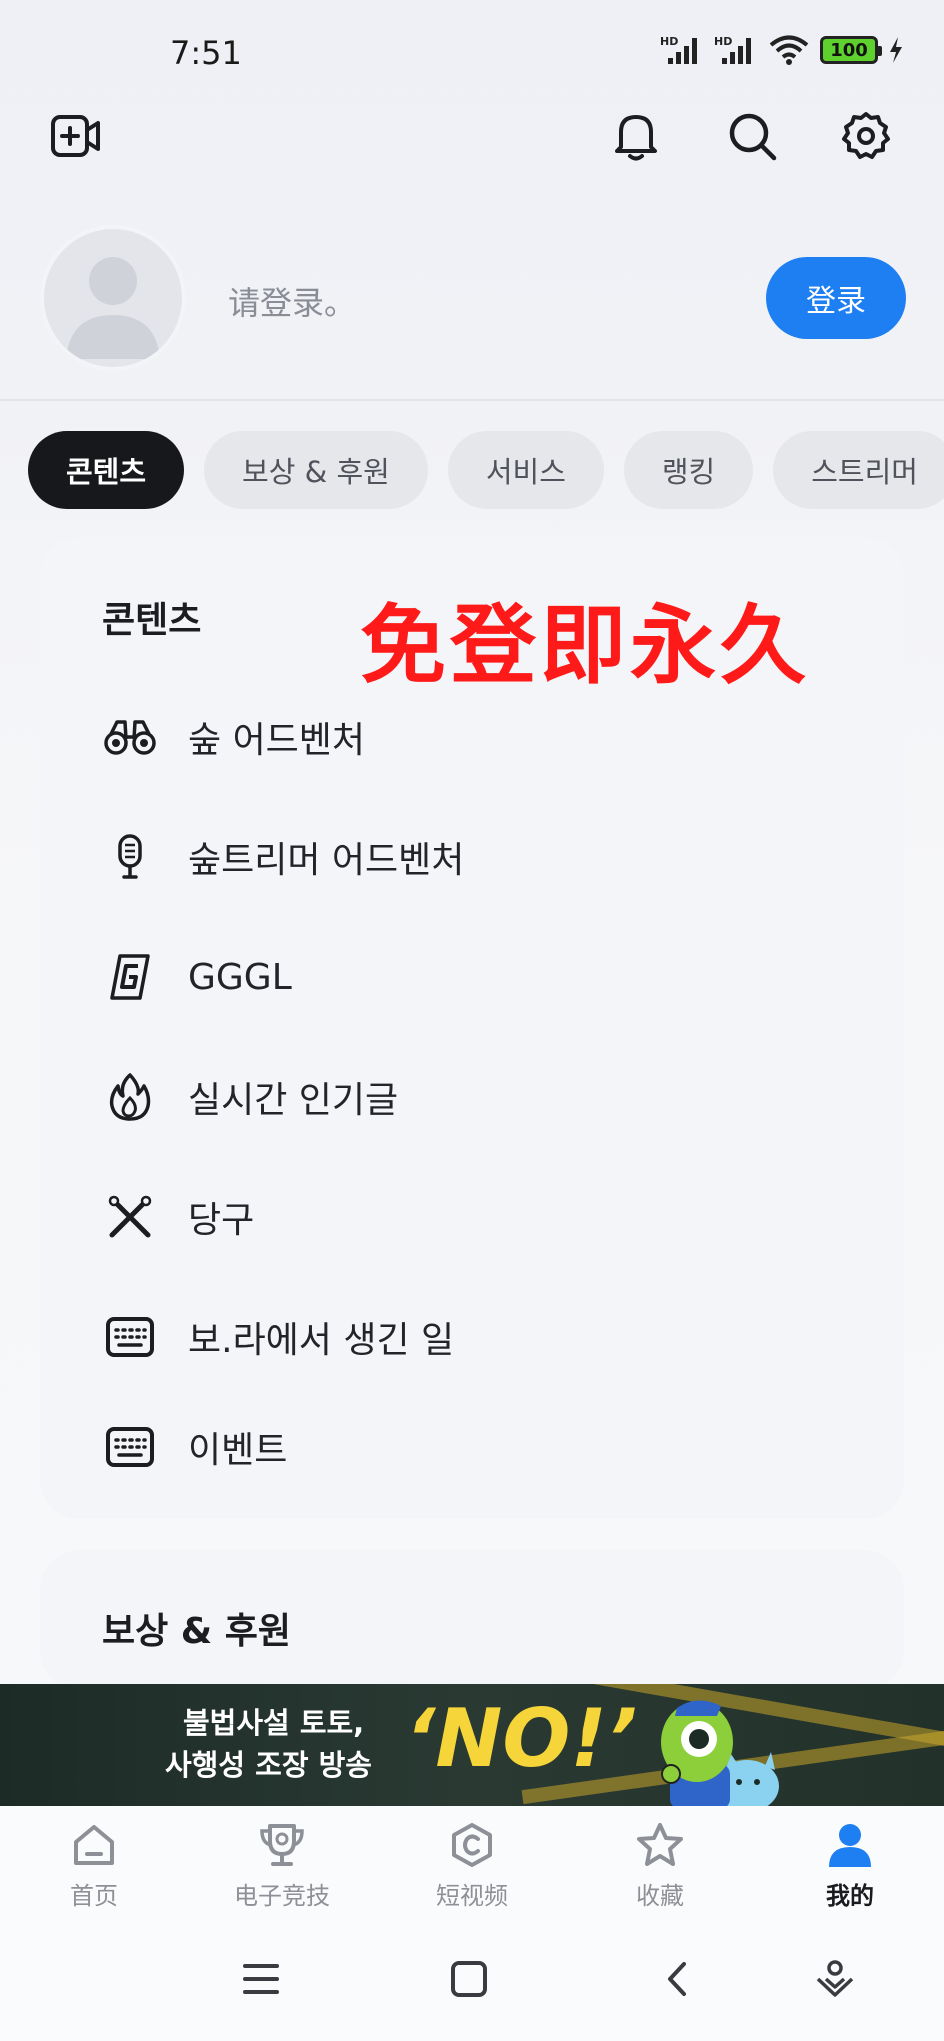  I want to click on nav-label: 短视频, so click(472, 1896).